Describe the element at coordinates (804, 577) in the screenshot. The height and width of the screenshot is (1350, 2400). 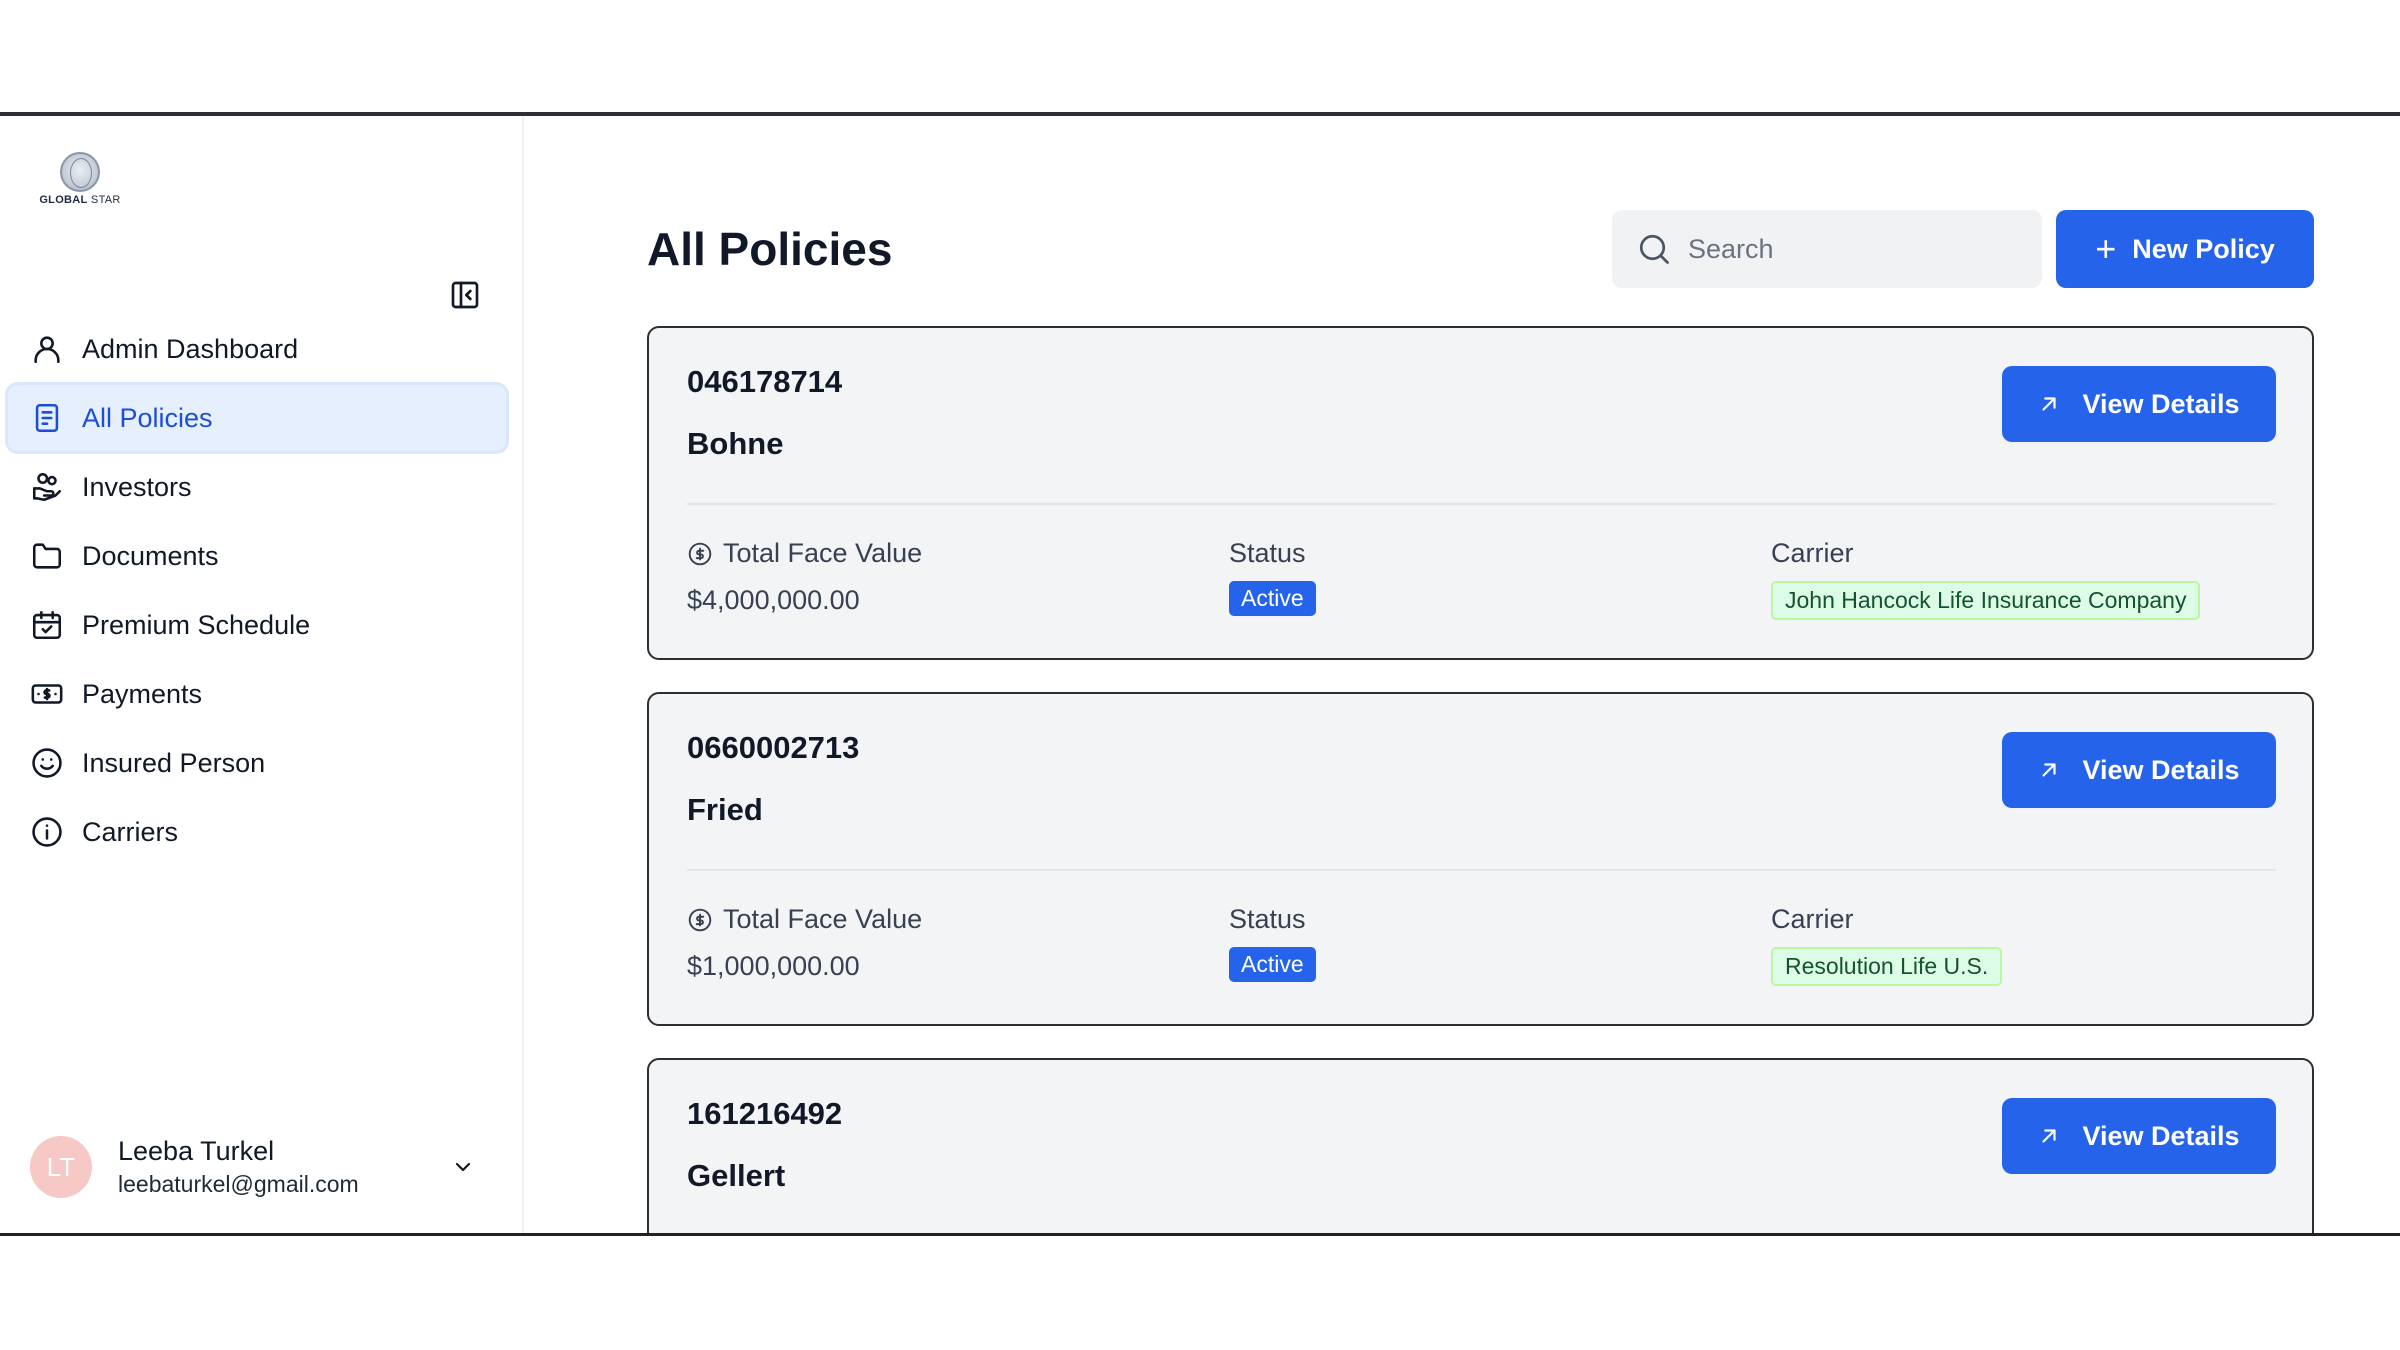
I see `face-value-column: Total Face Value $4,000,000.00` at that location.